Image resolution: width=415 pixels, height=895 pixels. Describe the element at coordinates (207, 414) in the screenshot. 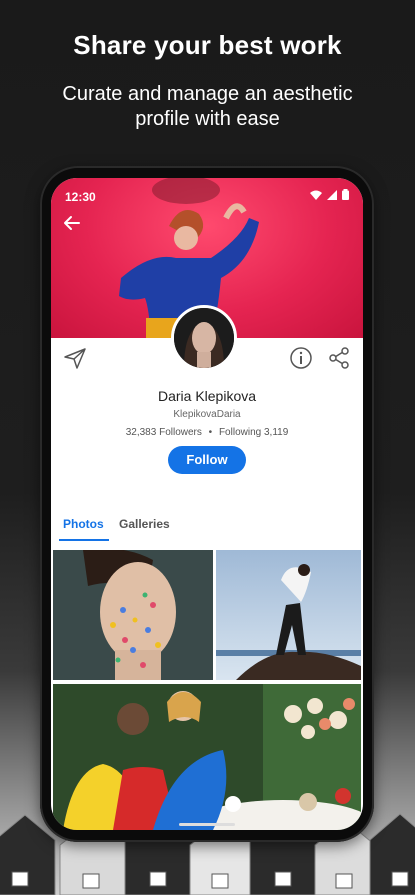

I see `profile-handle: KlepikovaDaria` at that location.